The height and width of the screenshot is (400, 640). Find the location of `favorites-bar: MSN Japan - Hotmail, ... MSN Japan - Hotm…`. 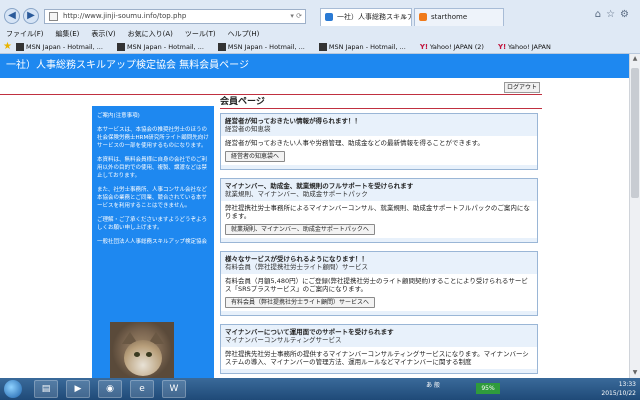

favorites-bar: MSN Japan - Hotmail, ... MSN Japan - Hotm… is located at coordinates (320, 47).